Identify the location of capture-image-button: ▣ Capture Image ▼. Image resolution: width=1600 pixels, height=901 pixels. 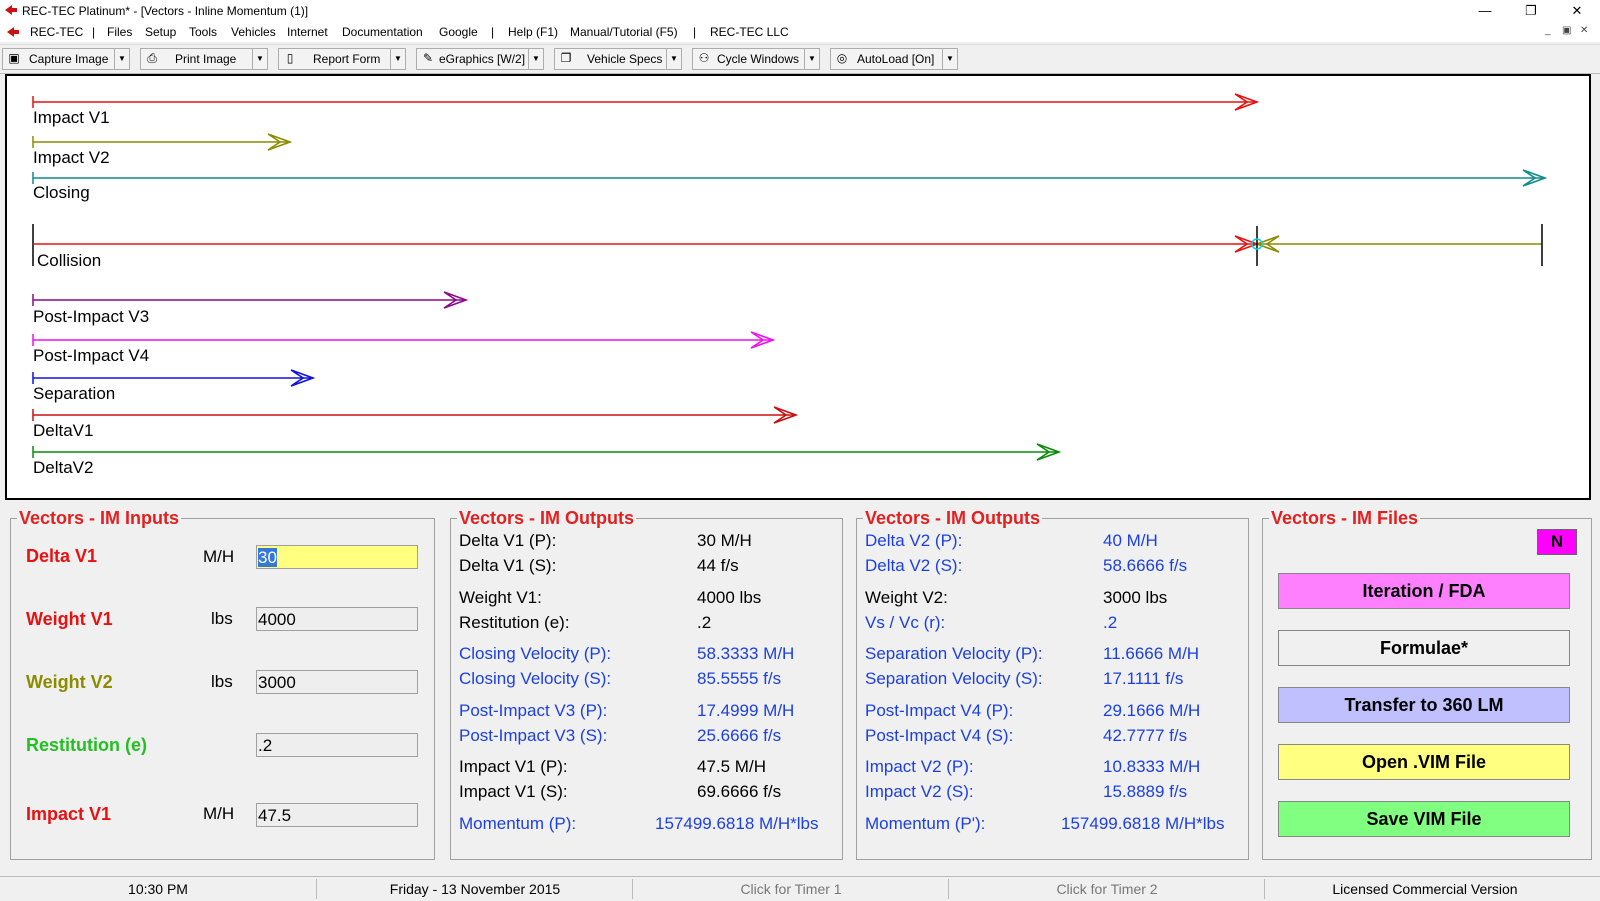
(66, 59).